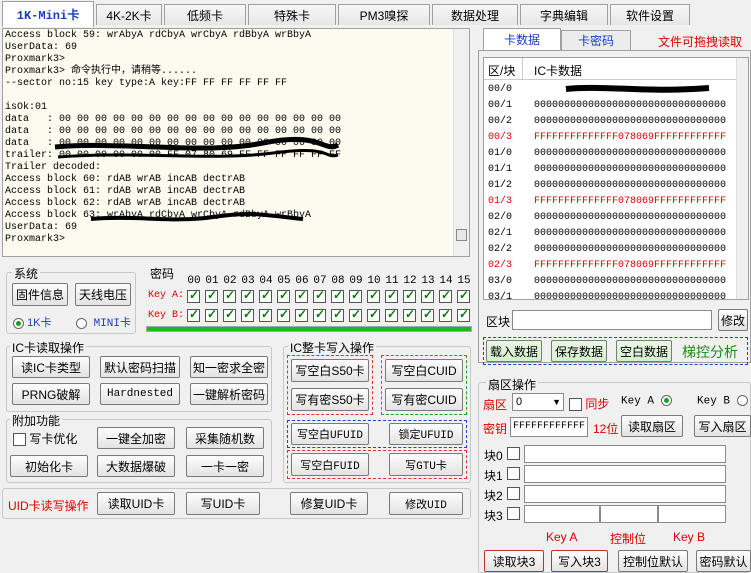  What do you see at coordinates (223, 503) in the screenshot?
I see `write-uid-button: 写UID卡` at bounding box center [223, 503].